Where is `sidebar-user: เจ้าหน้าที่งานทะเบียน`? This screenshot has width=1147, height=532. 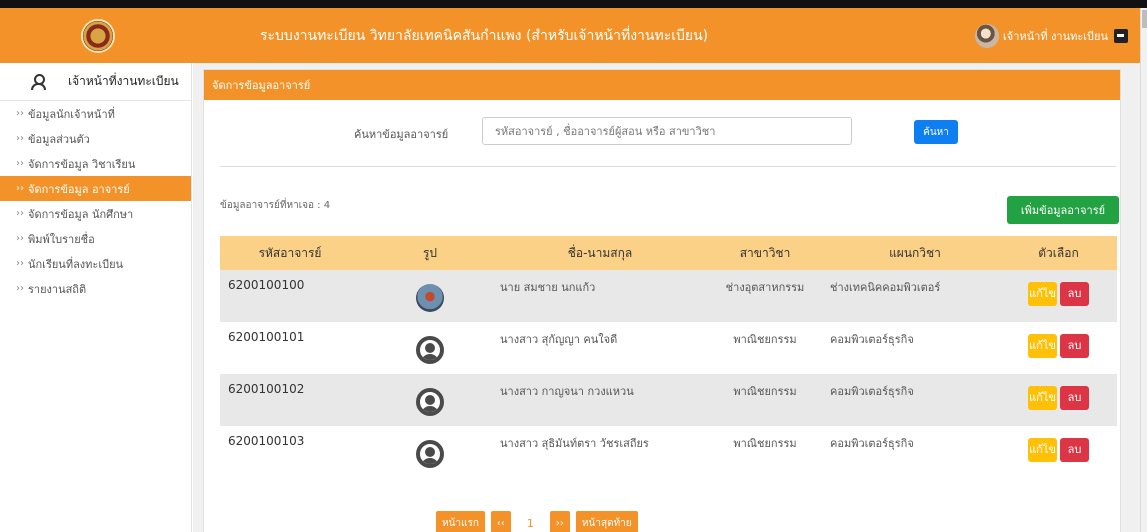 sidebar-user: เจ้าหน้าที่งานทะเบียน is located at coordinates (95, 82).